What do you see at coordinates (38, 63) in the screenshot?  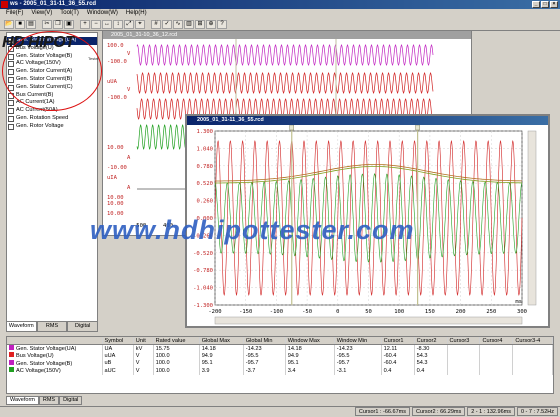 I see `channel-label: AC Voltage(150V)` at bounding box center [38, 63].